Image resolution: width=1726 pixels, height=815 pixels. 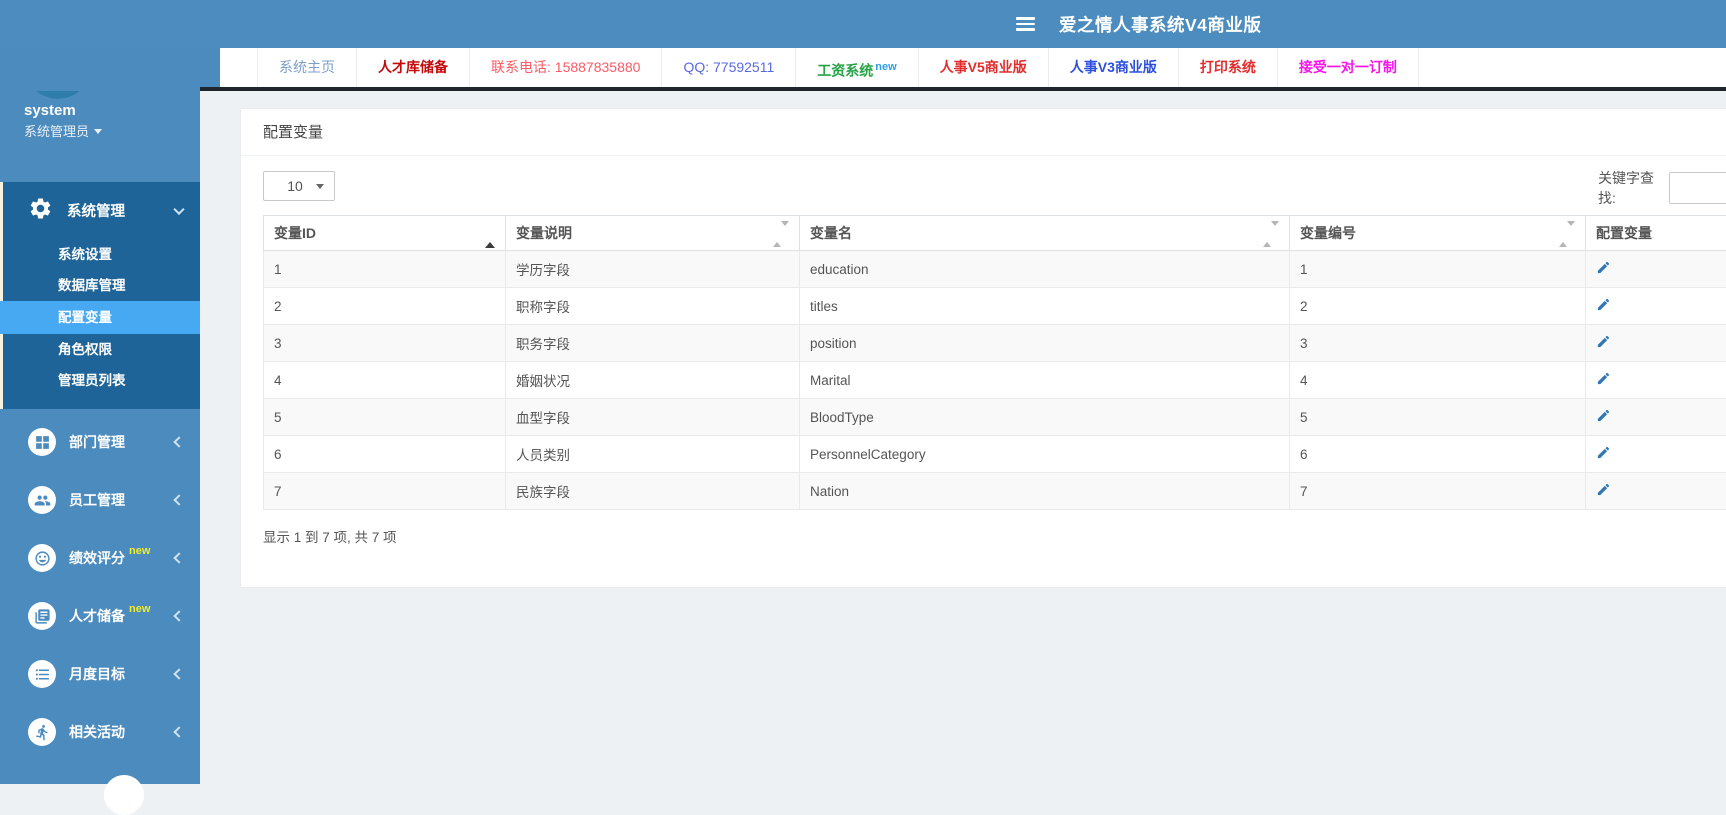 I want to click on cell-variable-code: 5, so click(x=1438, y=417).